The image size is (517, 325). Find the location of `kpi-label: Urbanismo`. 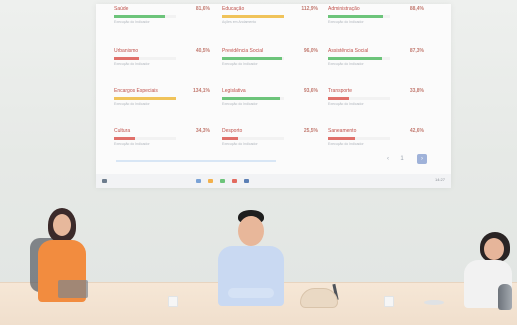

kpi-label: Urbanismo is located at coordinates (126, 51).